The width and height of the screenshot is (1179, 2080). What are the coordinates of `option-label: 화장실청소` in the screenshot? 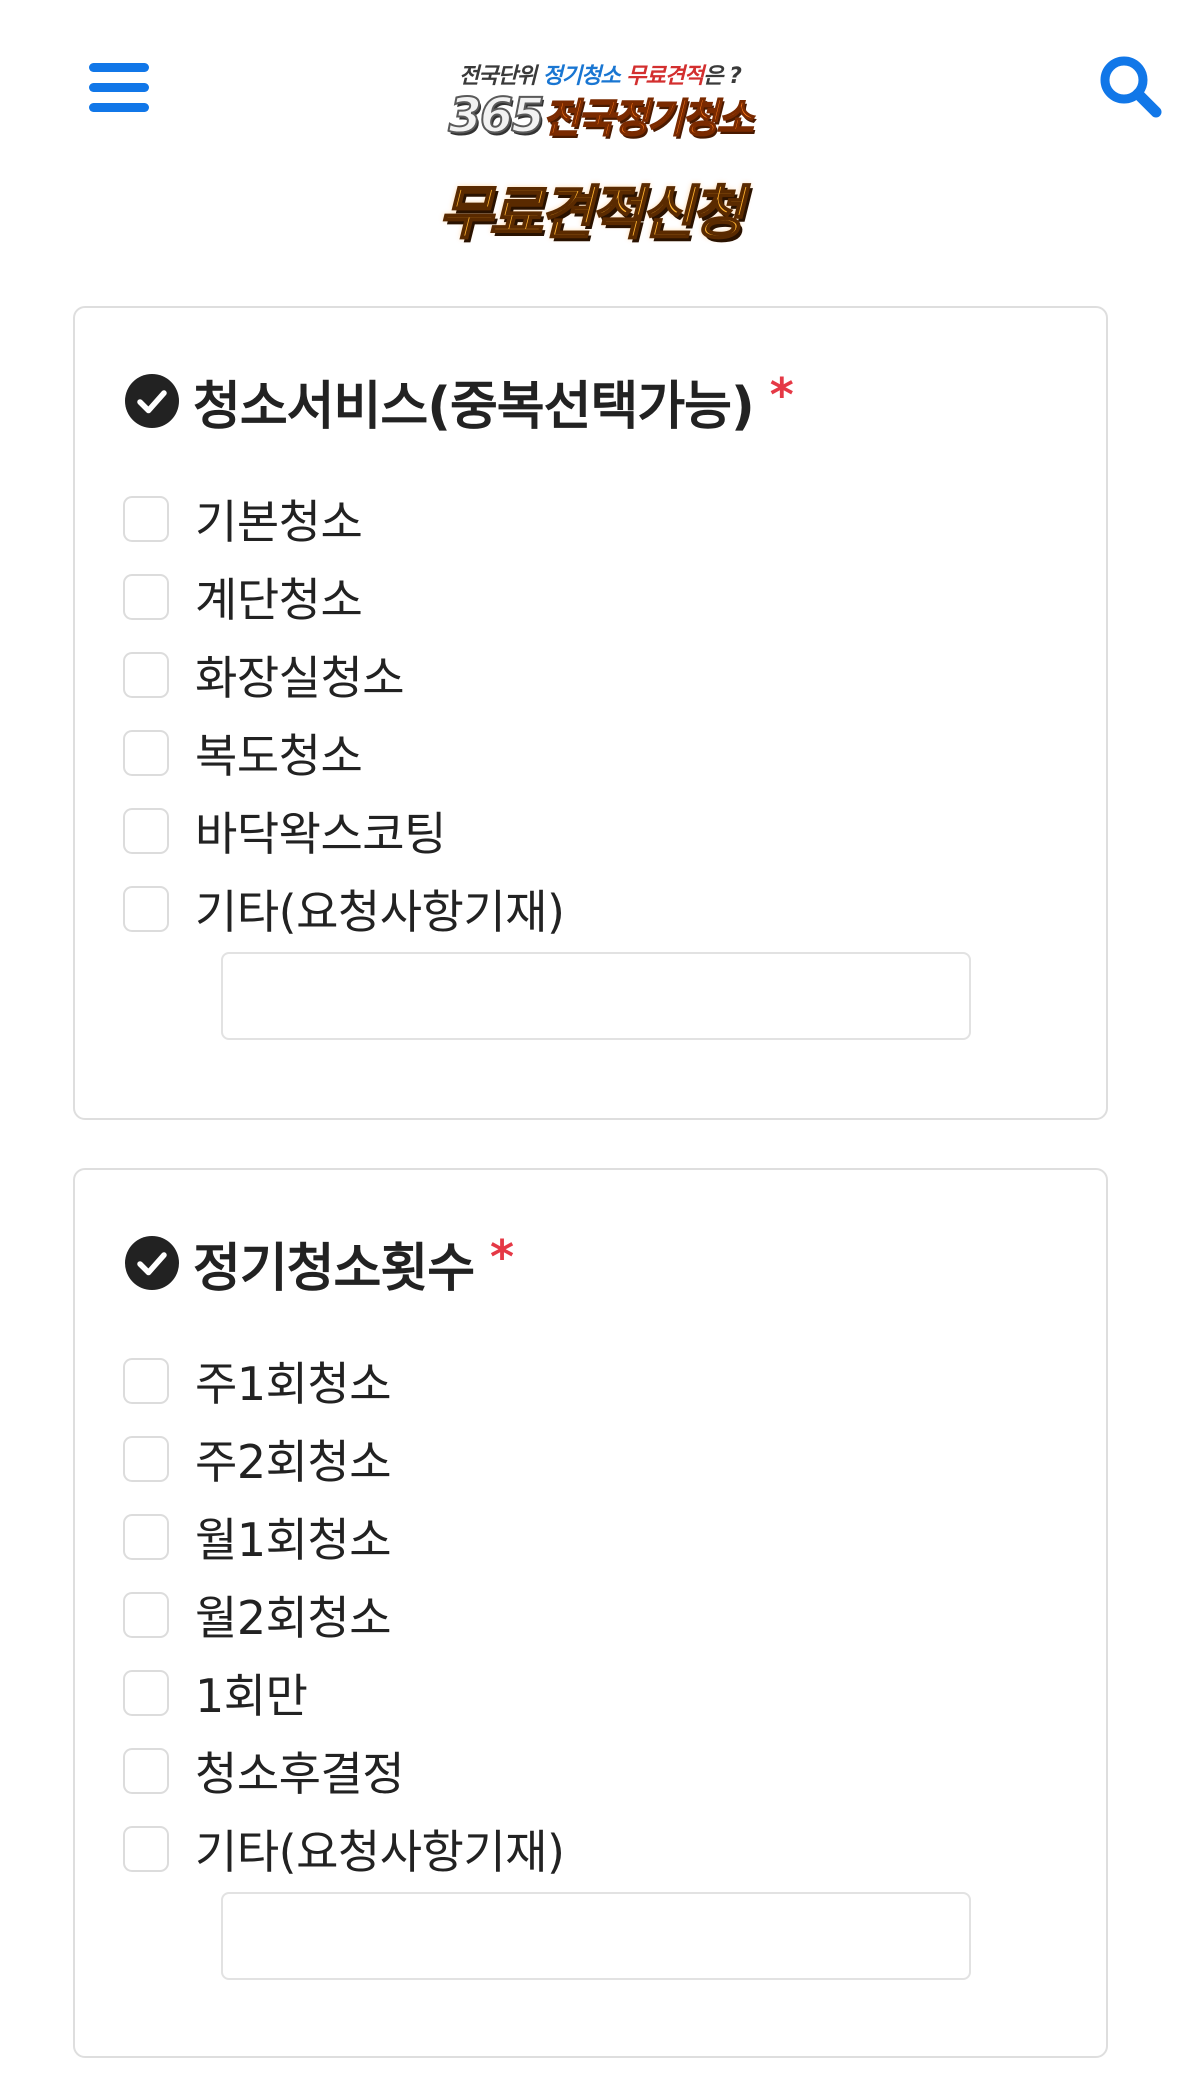 It's located at (300, 678).